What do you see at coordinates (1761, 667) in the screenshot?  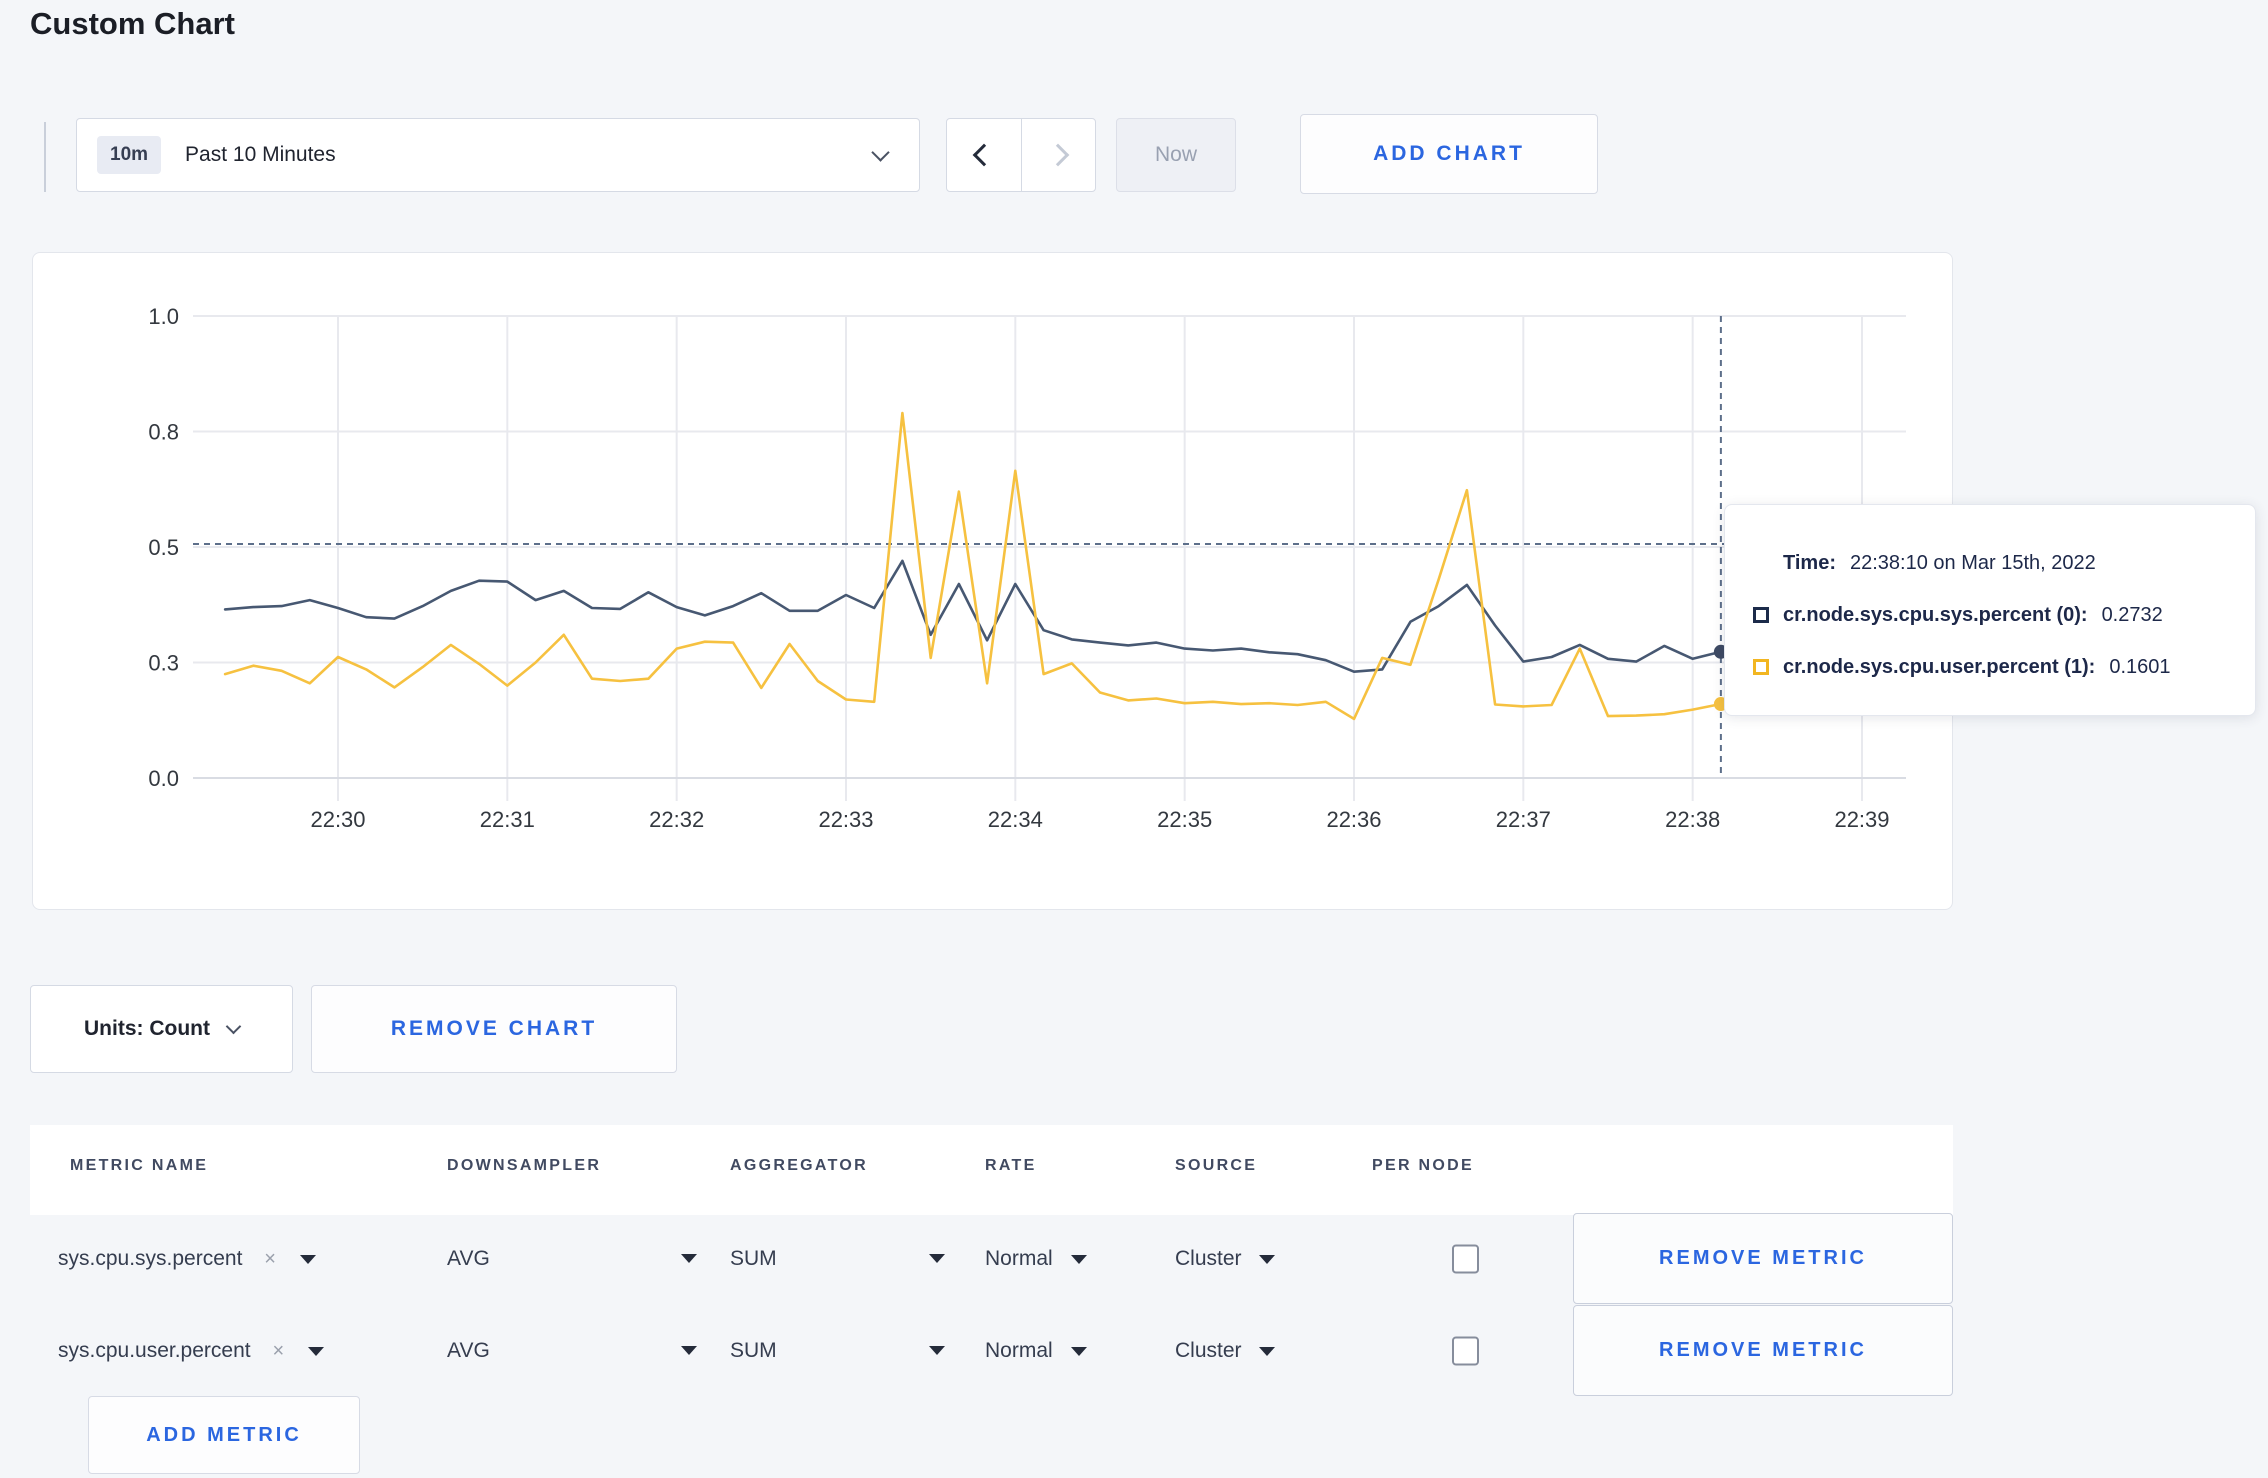 I see `user-series-swatch-icon` at bounding box center [1761, 667].